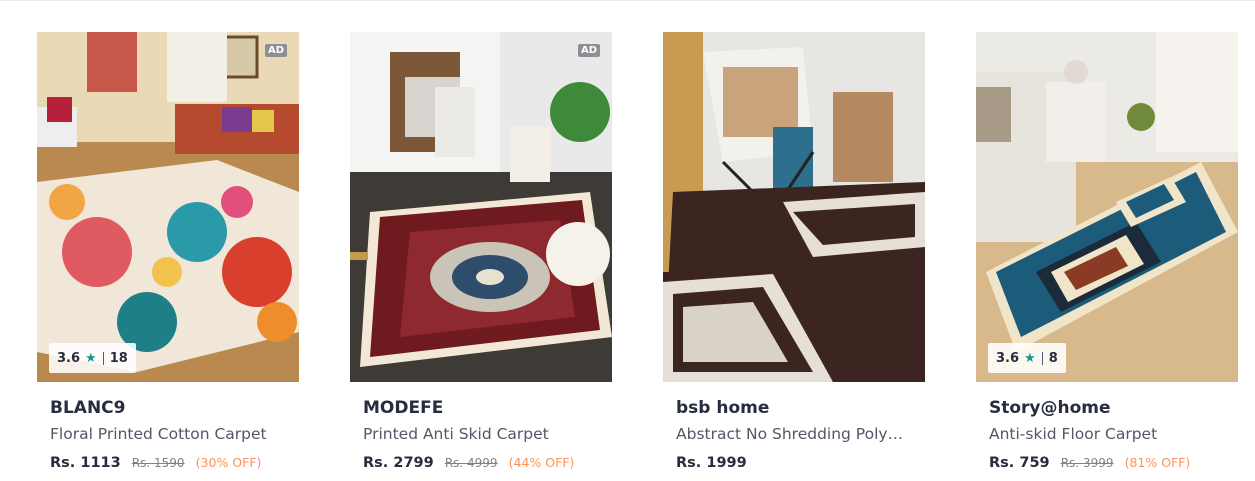  I want to click on product-title: Printed Anti Skid Carpet, so click(481, 434).